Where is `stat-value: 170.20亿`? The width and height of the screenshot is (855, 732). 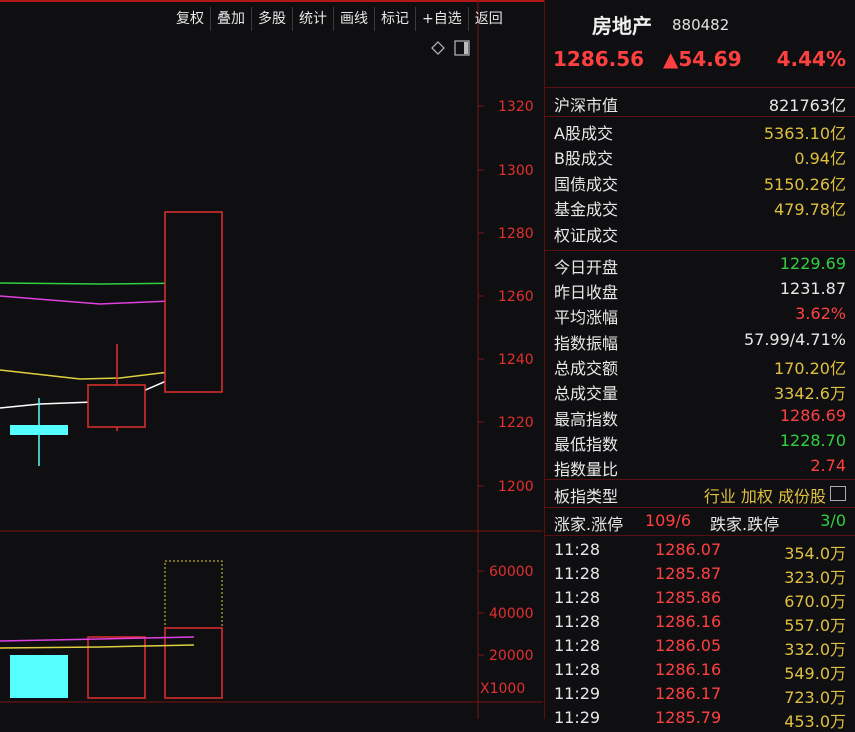 stat-value: 170.20亿 is located at coordinates (810, 368).